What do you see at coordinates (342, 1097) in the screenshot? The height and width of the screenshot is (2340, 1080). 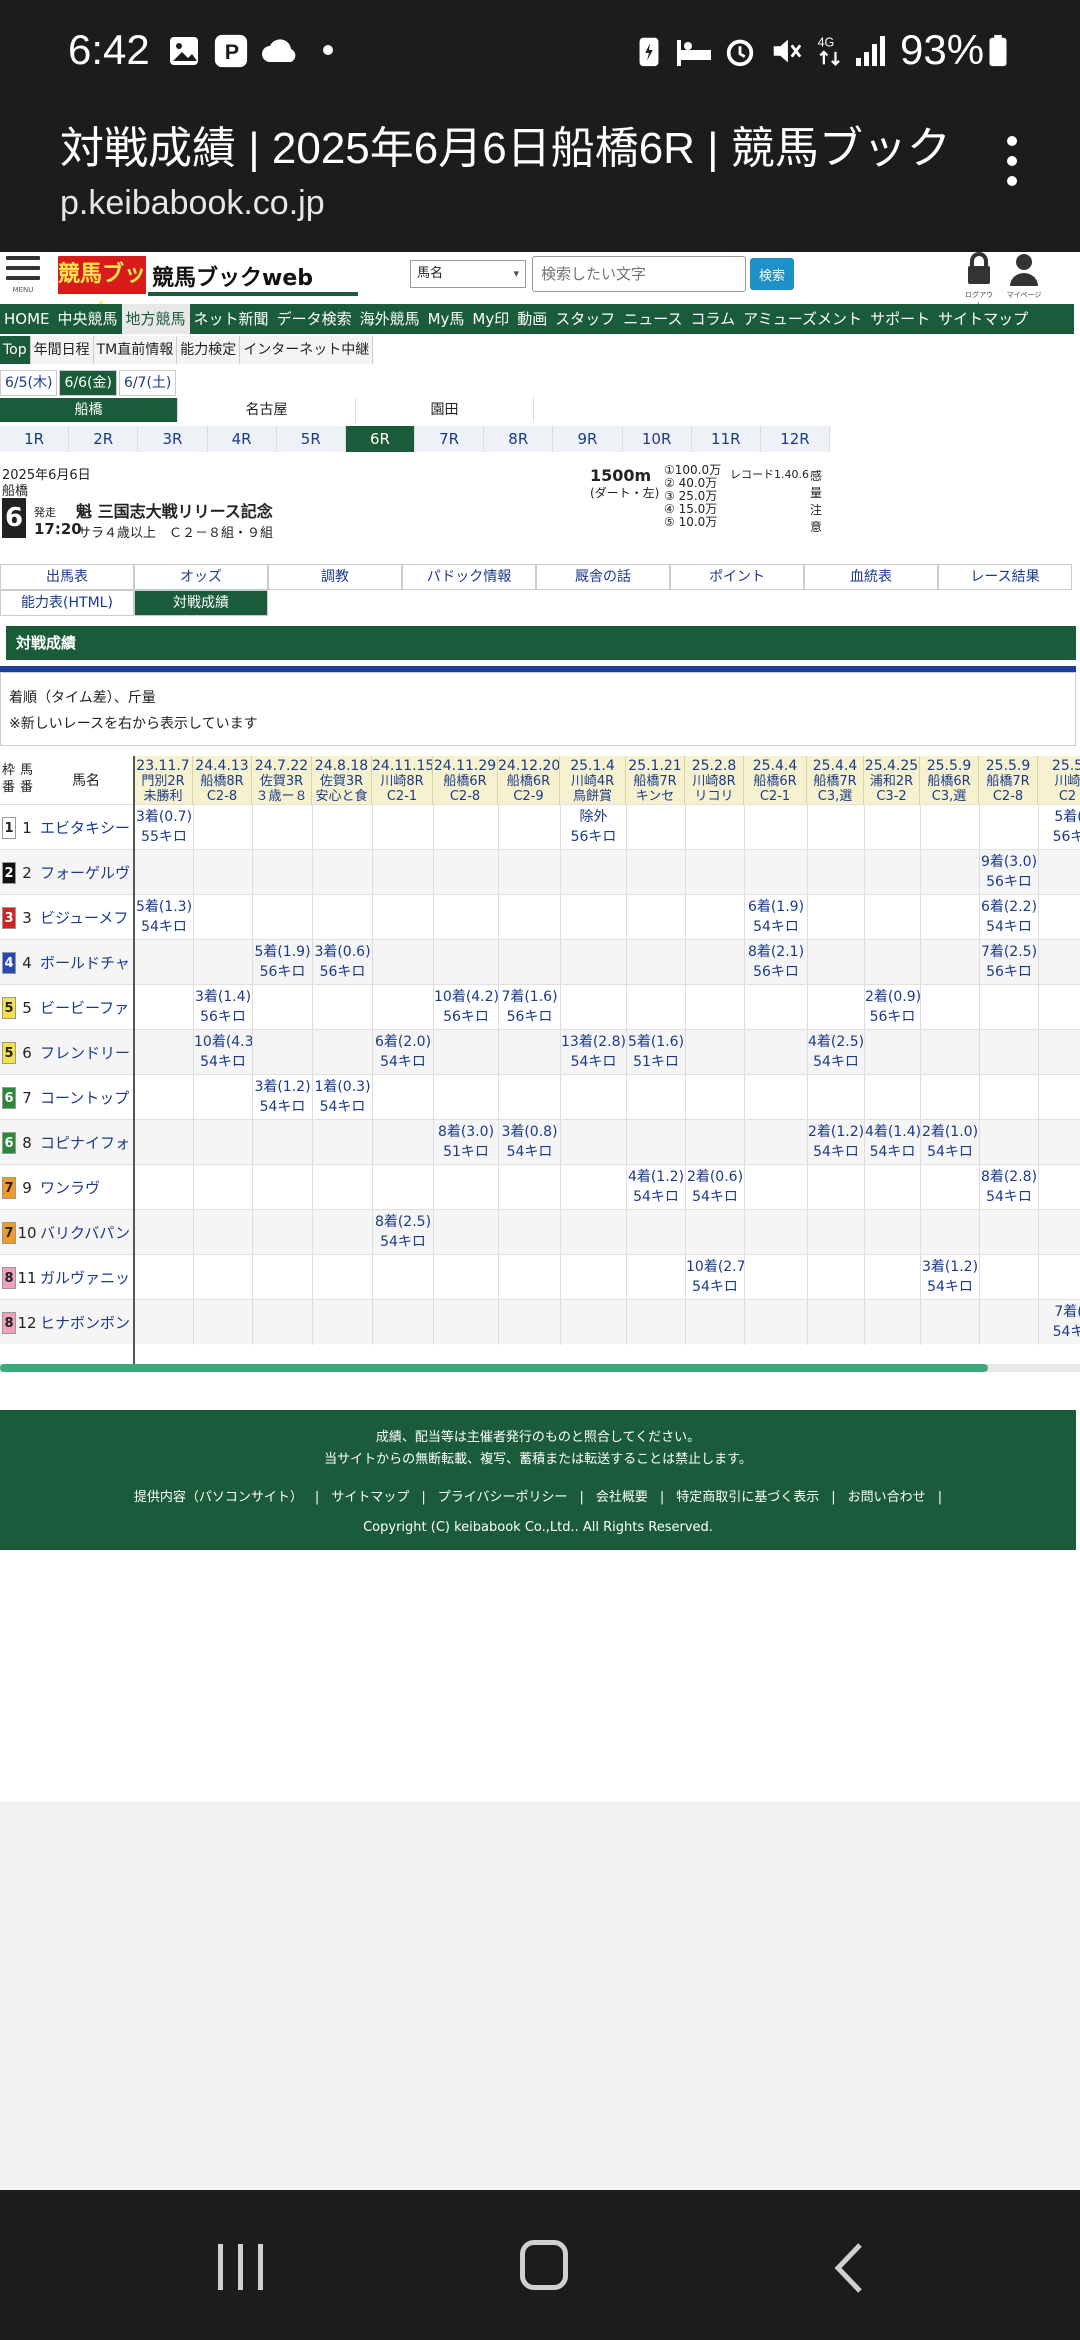 I see `result-cell: 1着(0.3) 54キロ` at bounding box center [342, 1097].